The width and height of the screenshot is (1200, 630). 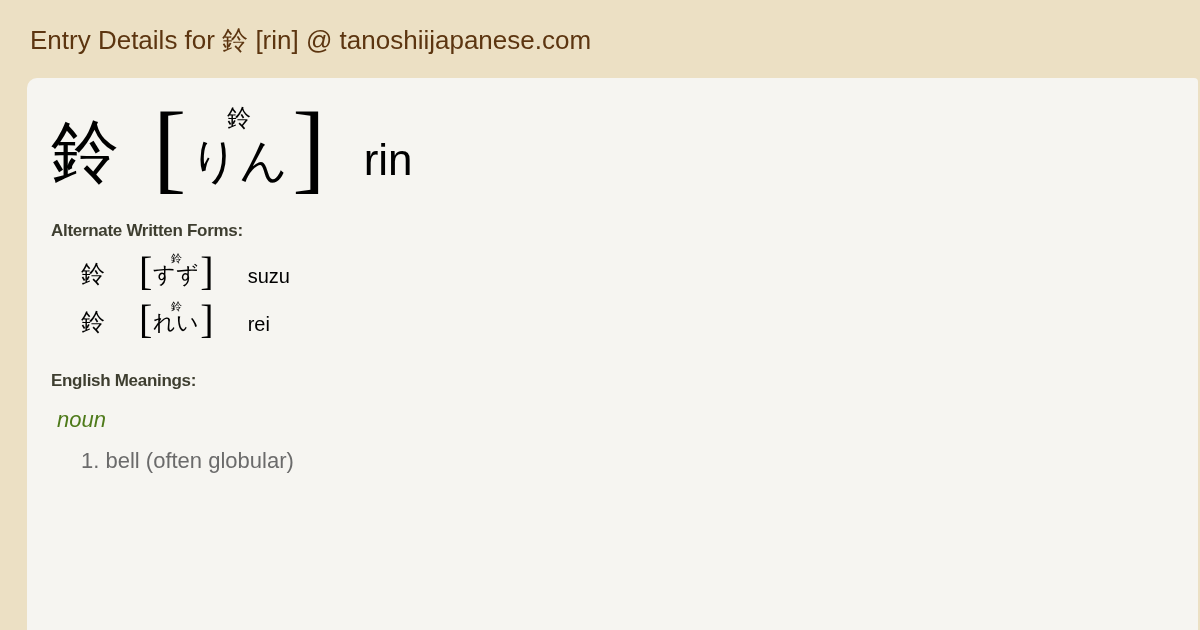 I want to click on romaji-reading: suzu, so click(x=268, y=275).